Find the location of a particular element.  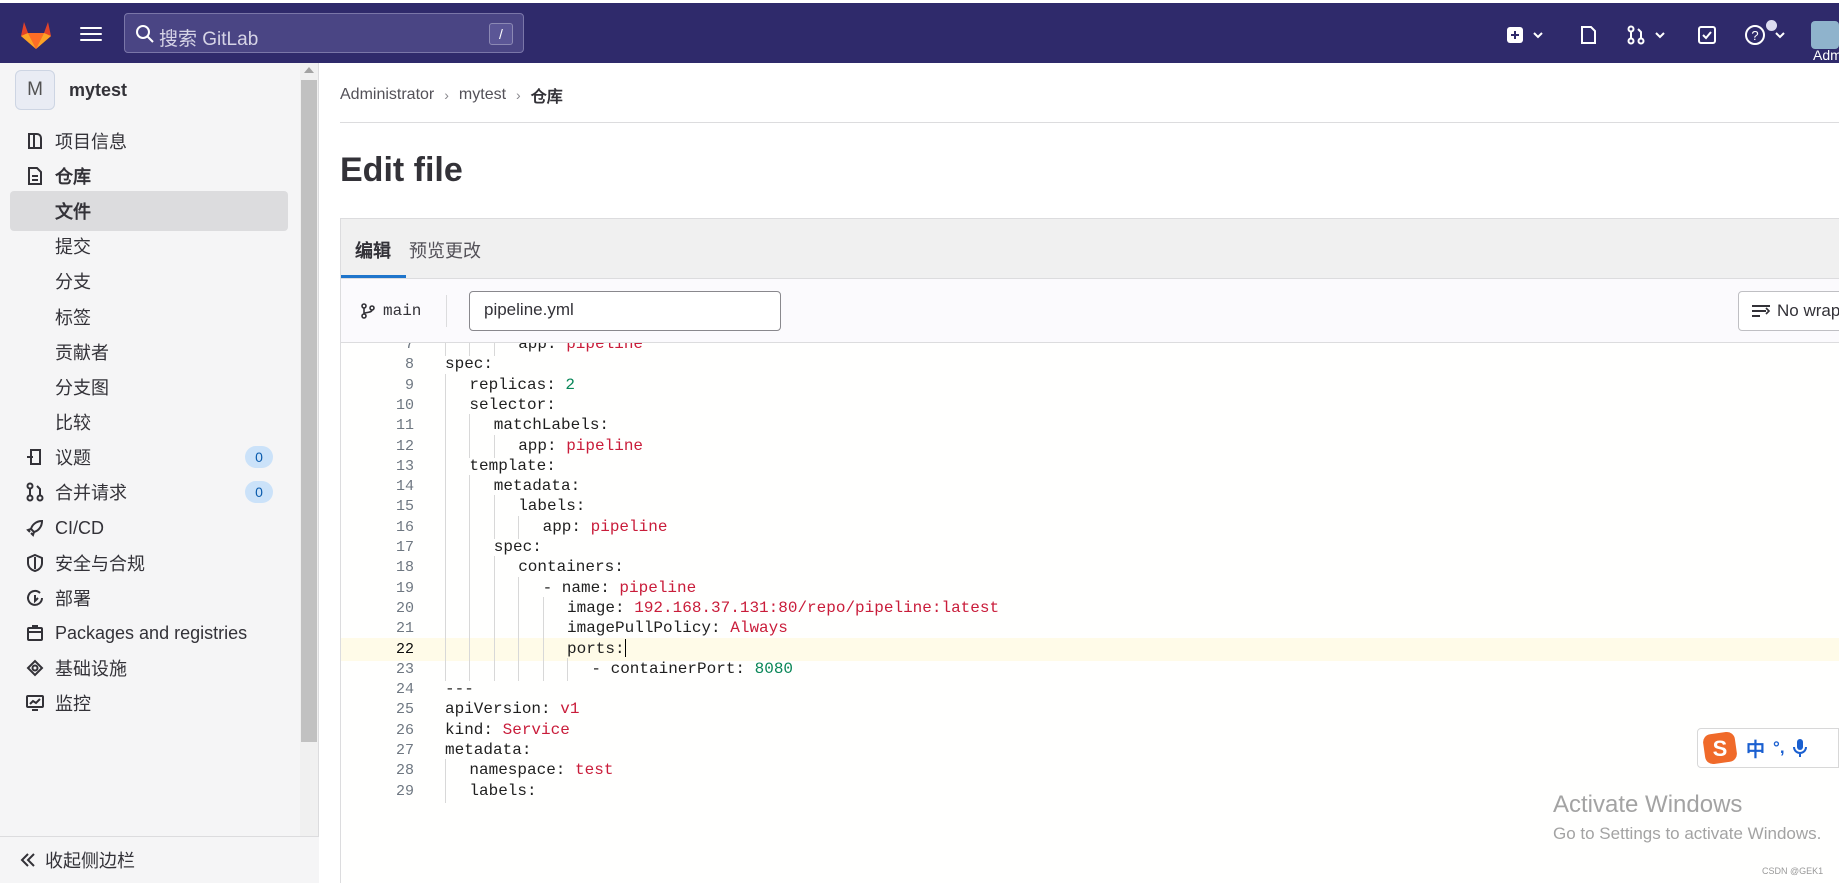

soft-wrap-toggle-button: No wrap is located at coordinates (1788, 311).